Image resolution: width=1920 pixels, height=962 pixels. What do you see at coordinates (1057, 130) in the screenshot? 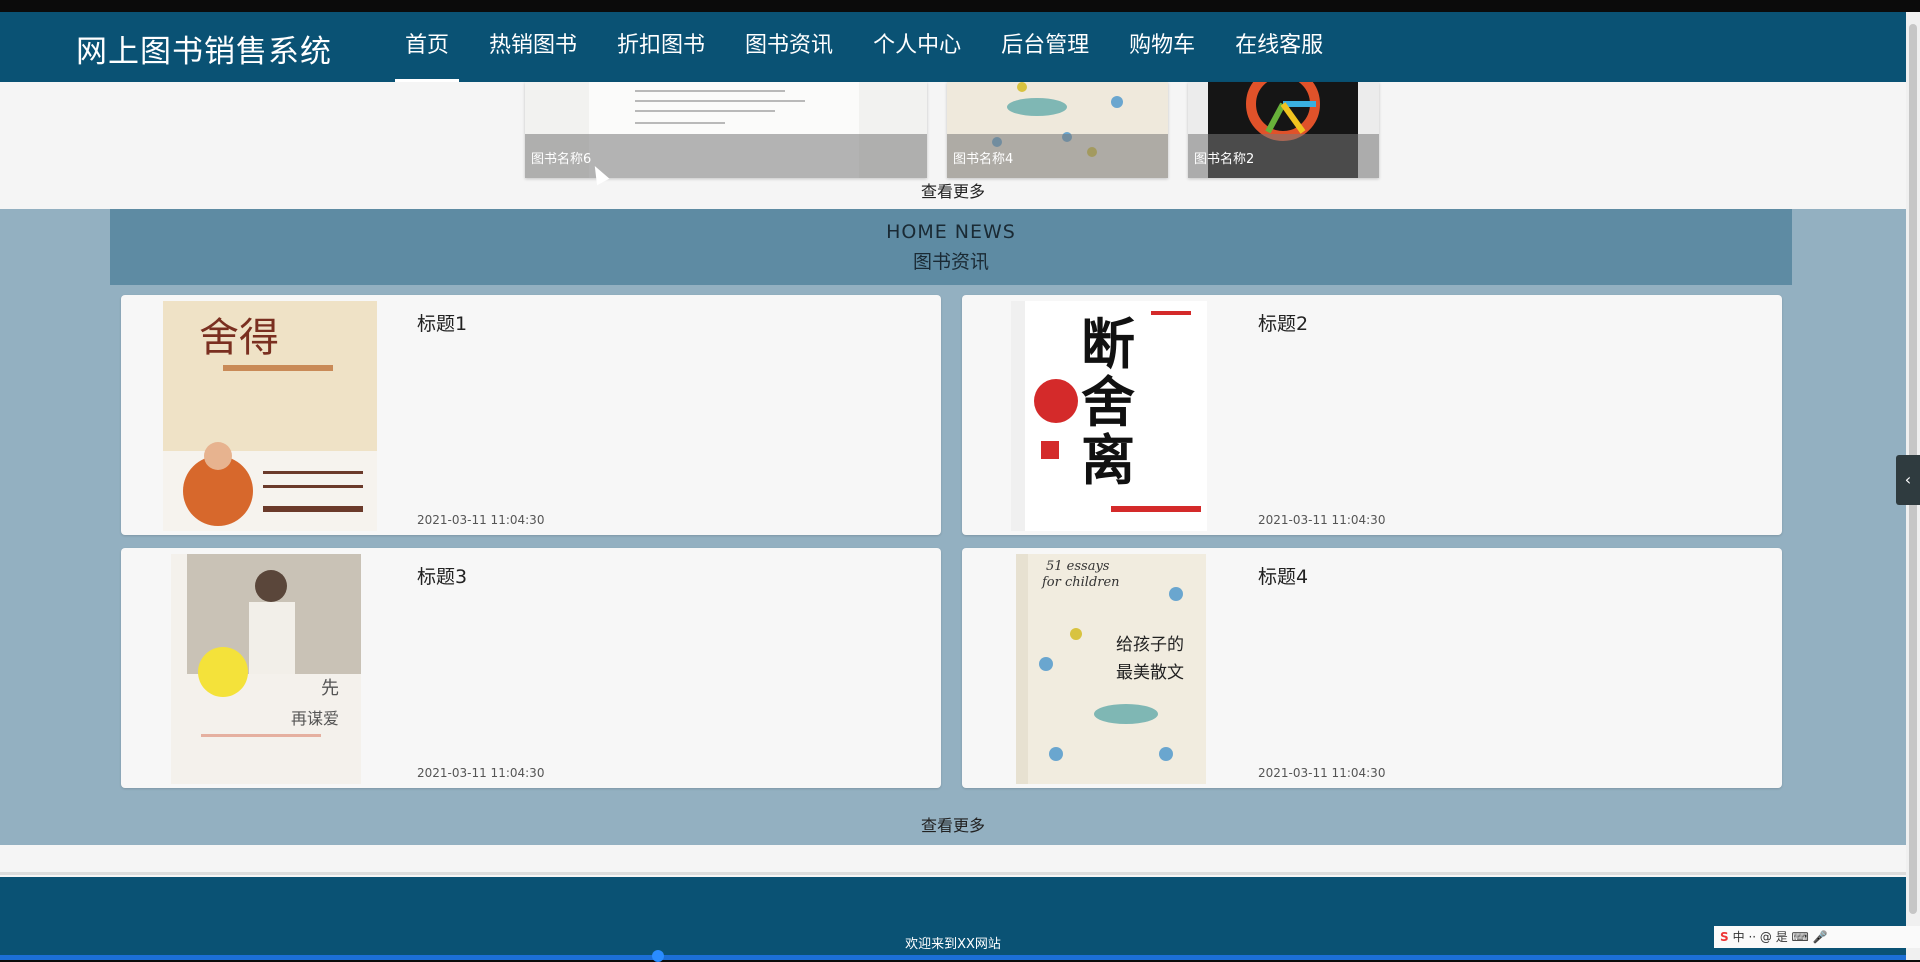
I see `book-card: 图书名称4` at bounding box center [1057, 130].